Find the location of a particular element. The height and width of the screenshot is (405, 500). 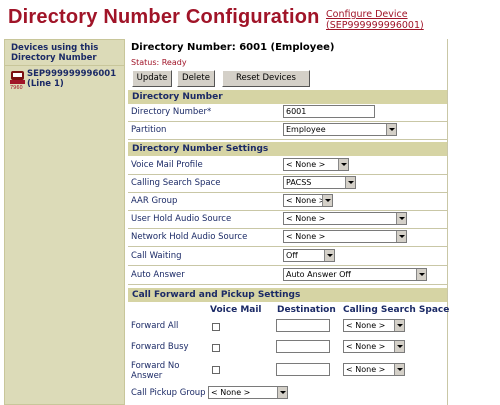

column-destination: Destination is located at coordinates (306, 310).